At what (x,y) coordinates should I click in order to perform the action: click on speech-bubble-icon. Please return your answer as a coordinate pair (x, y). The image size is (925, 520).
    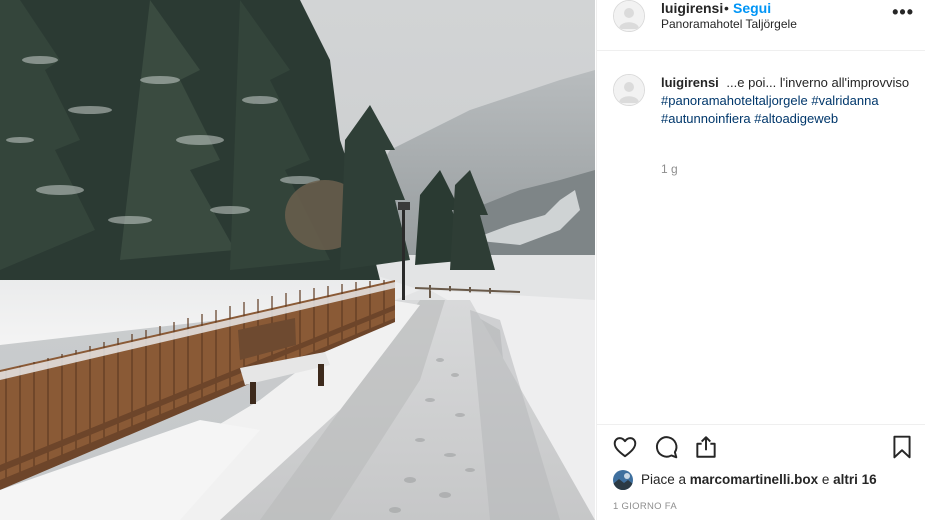
    Looking at the image, I should click on (666, 447).